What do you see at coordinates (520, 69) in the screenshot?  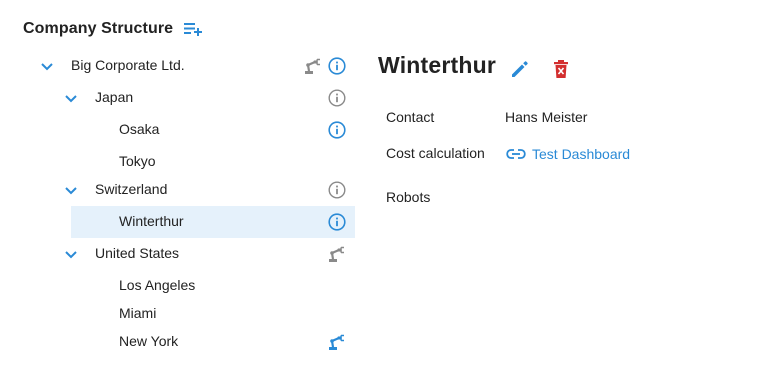 I see `pencil-icon` at bounding box center [520, 69].